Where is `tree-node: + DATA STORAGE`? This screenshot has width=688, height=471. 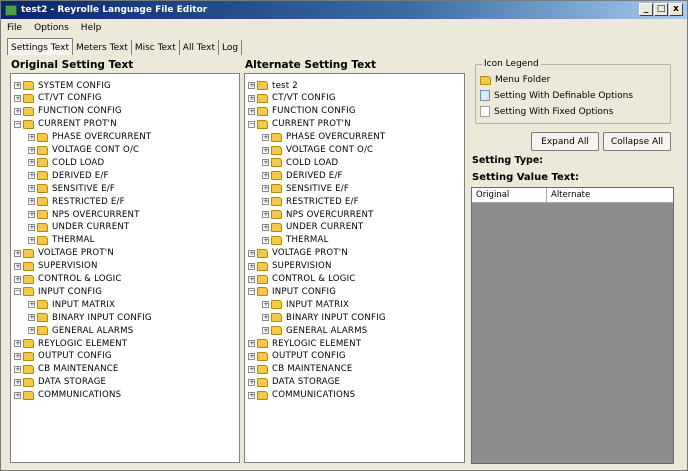
tree-node: + DATA STORAGE is located at coordinates (294, 382).